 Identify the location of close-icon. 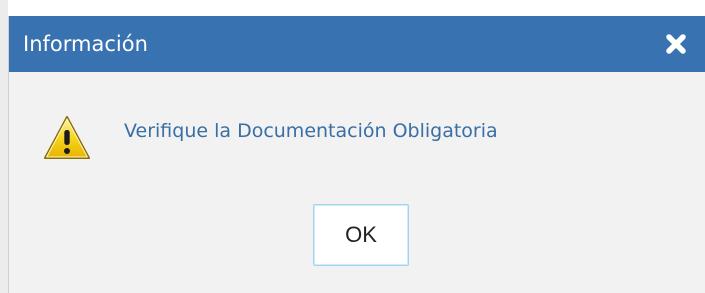
(676, 44).